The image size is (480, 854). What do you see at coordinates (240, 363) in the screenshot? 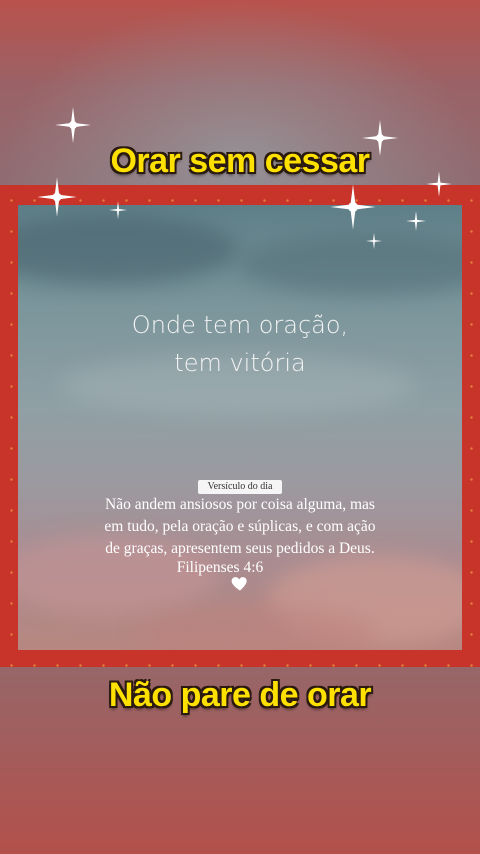
I see `main-quote-line-2: tem vitória` at bounding box center [240, 363].